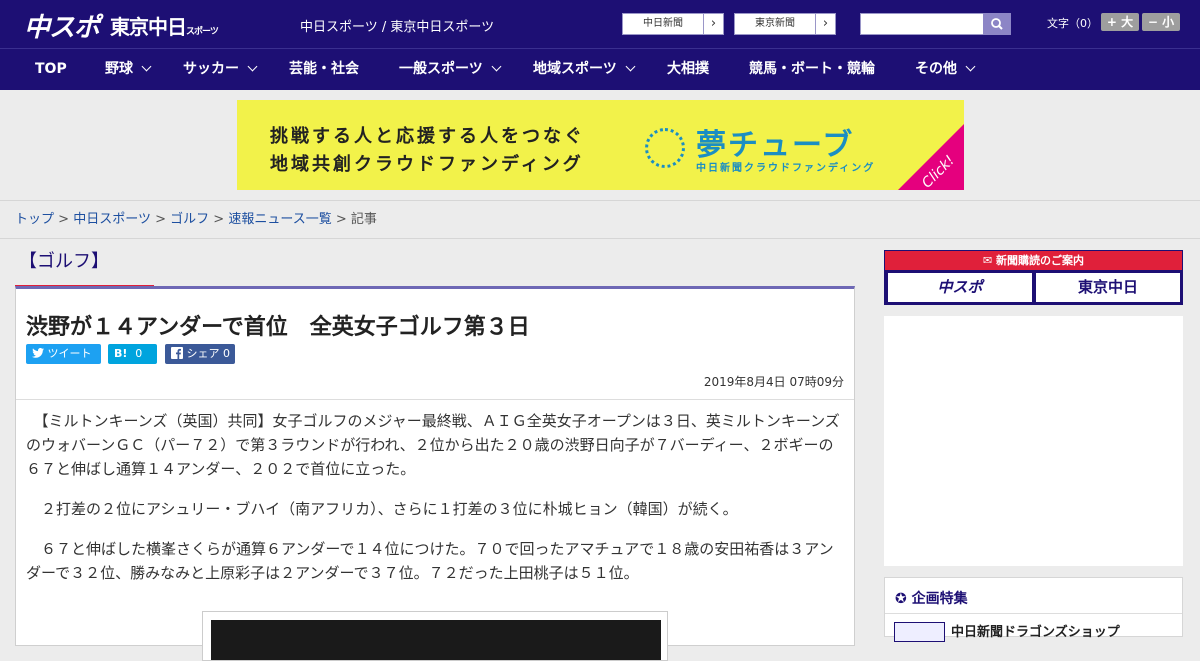 The image size is (1200, 661). I want to click on special-features-heading-text: 企画特集, so click(939, 599).